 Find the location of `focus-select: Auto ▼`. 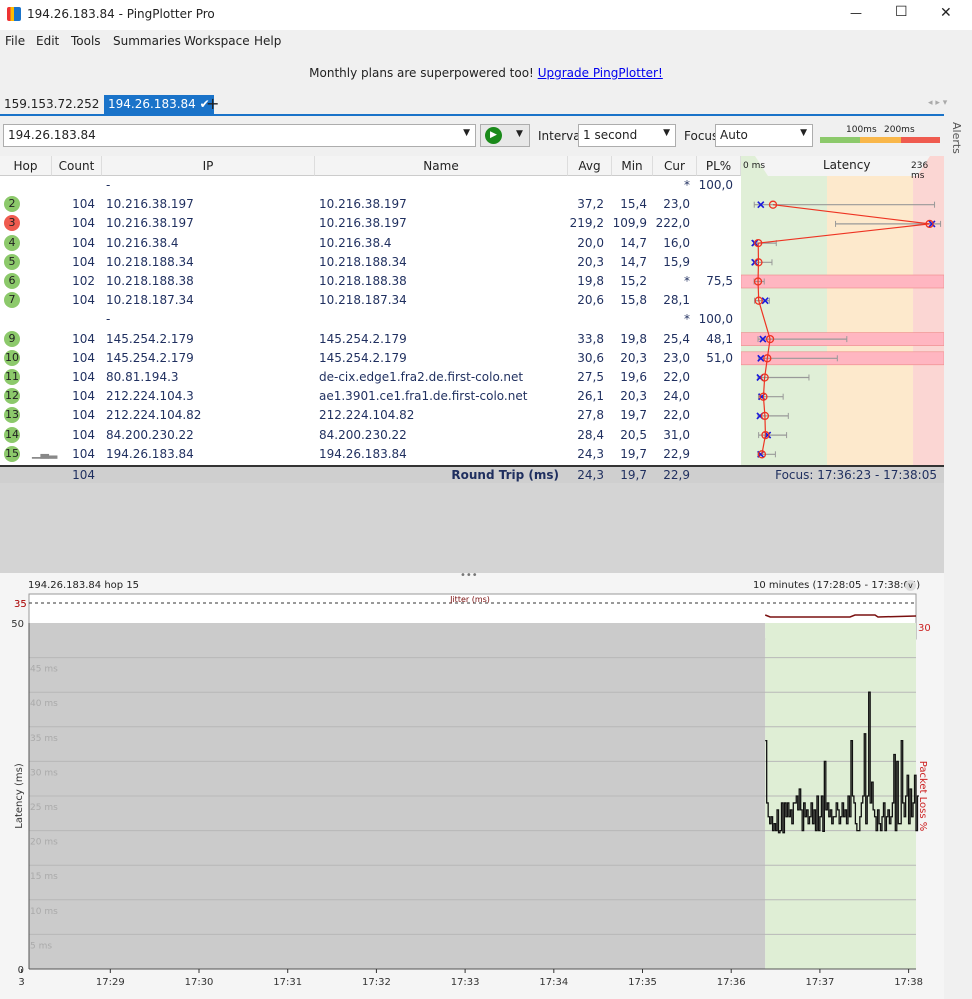

focus-select: Auto ▼ is located at coordinates (764, 135).